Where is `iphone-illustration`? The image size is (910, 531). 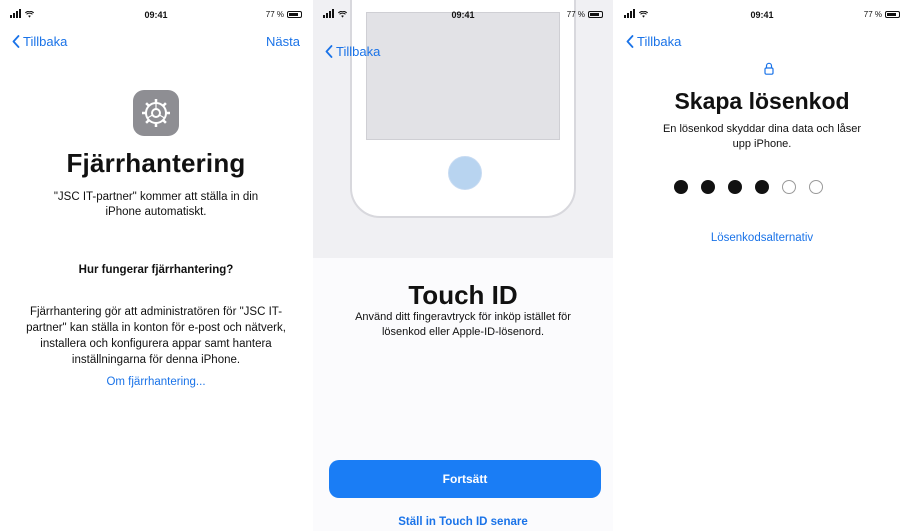 iphone-illustration is located at coordinates (463, 109).